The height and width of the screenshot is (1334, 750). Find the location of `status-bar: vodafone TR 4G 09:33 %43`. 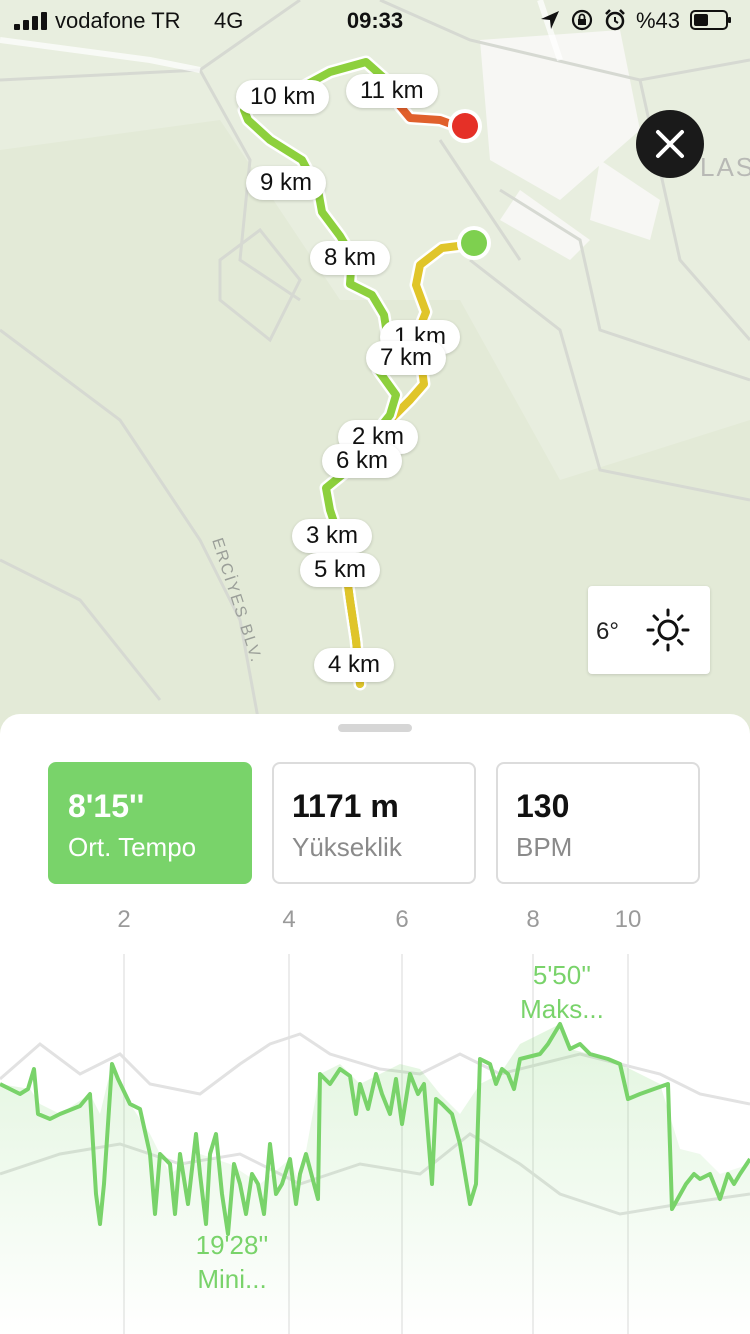

status-bar: vodafone TR 4G 09:33 %43 is located at coordinates (375, 20).